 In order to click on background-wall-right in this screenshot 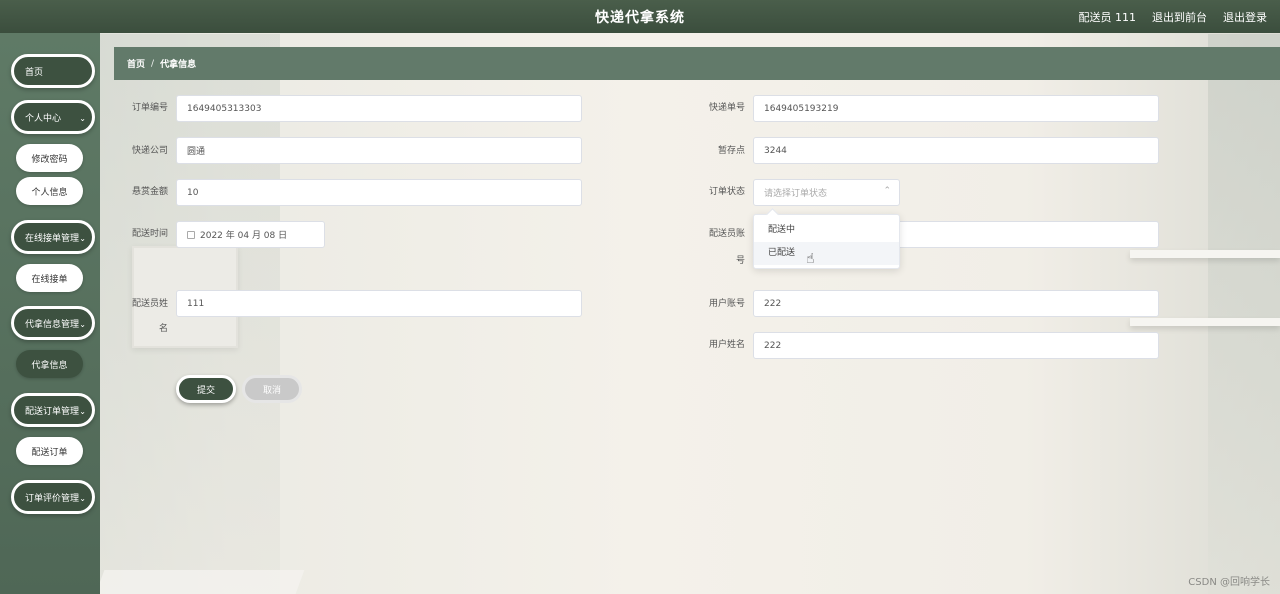, I will do `click(1244, 314)`.